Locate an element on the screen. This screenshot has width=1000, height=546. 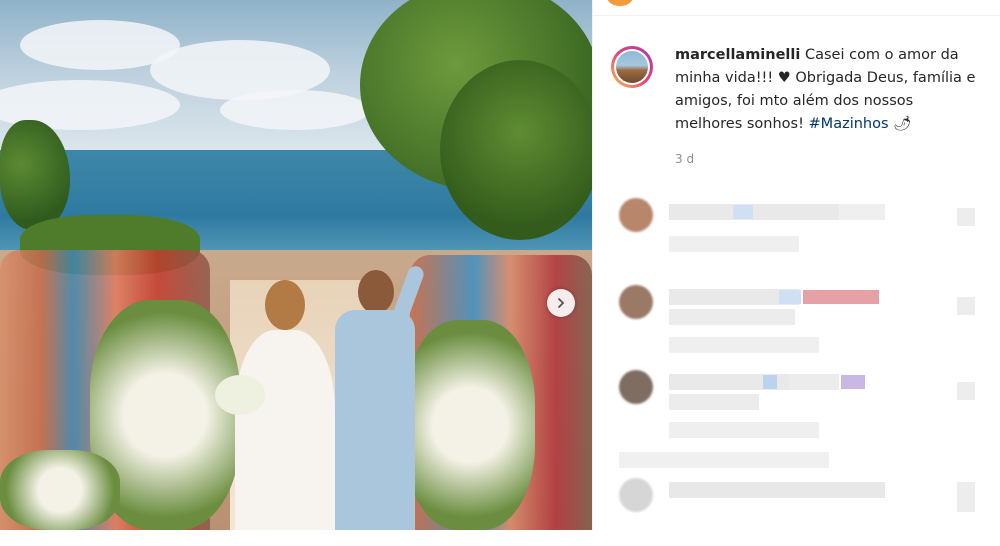
groom is located at coordinates (378, 397).